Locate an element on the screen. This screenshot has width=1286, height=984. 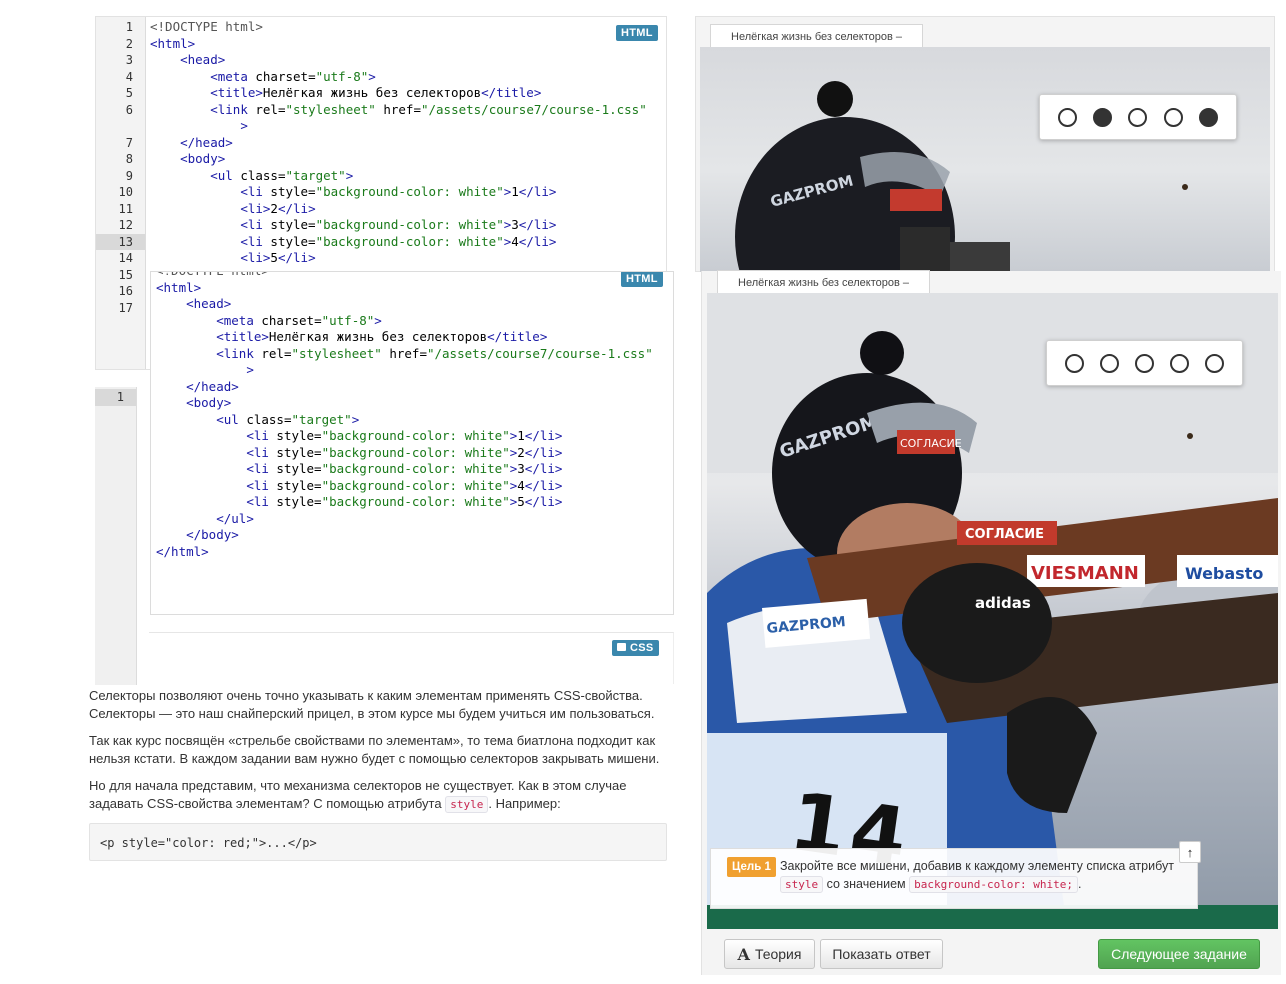
task-code-style: style is located at coordinates (802, 884).